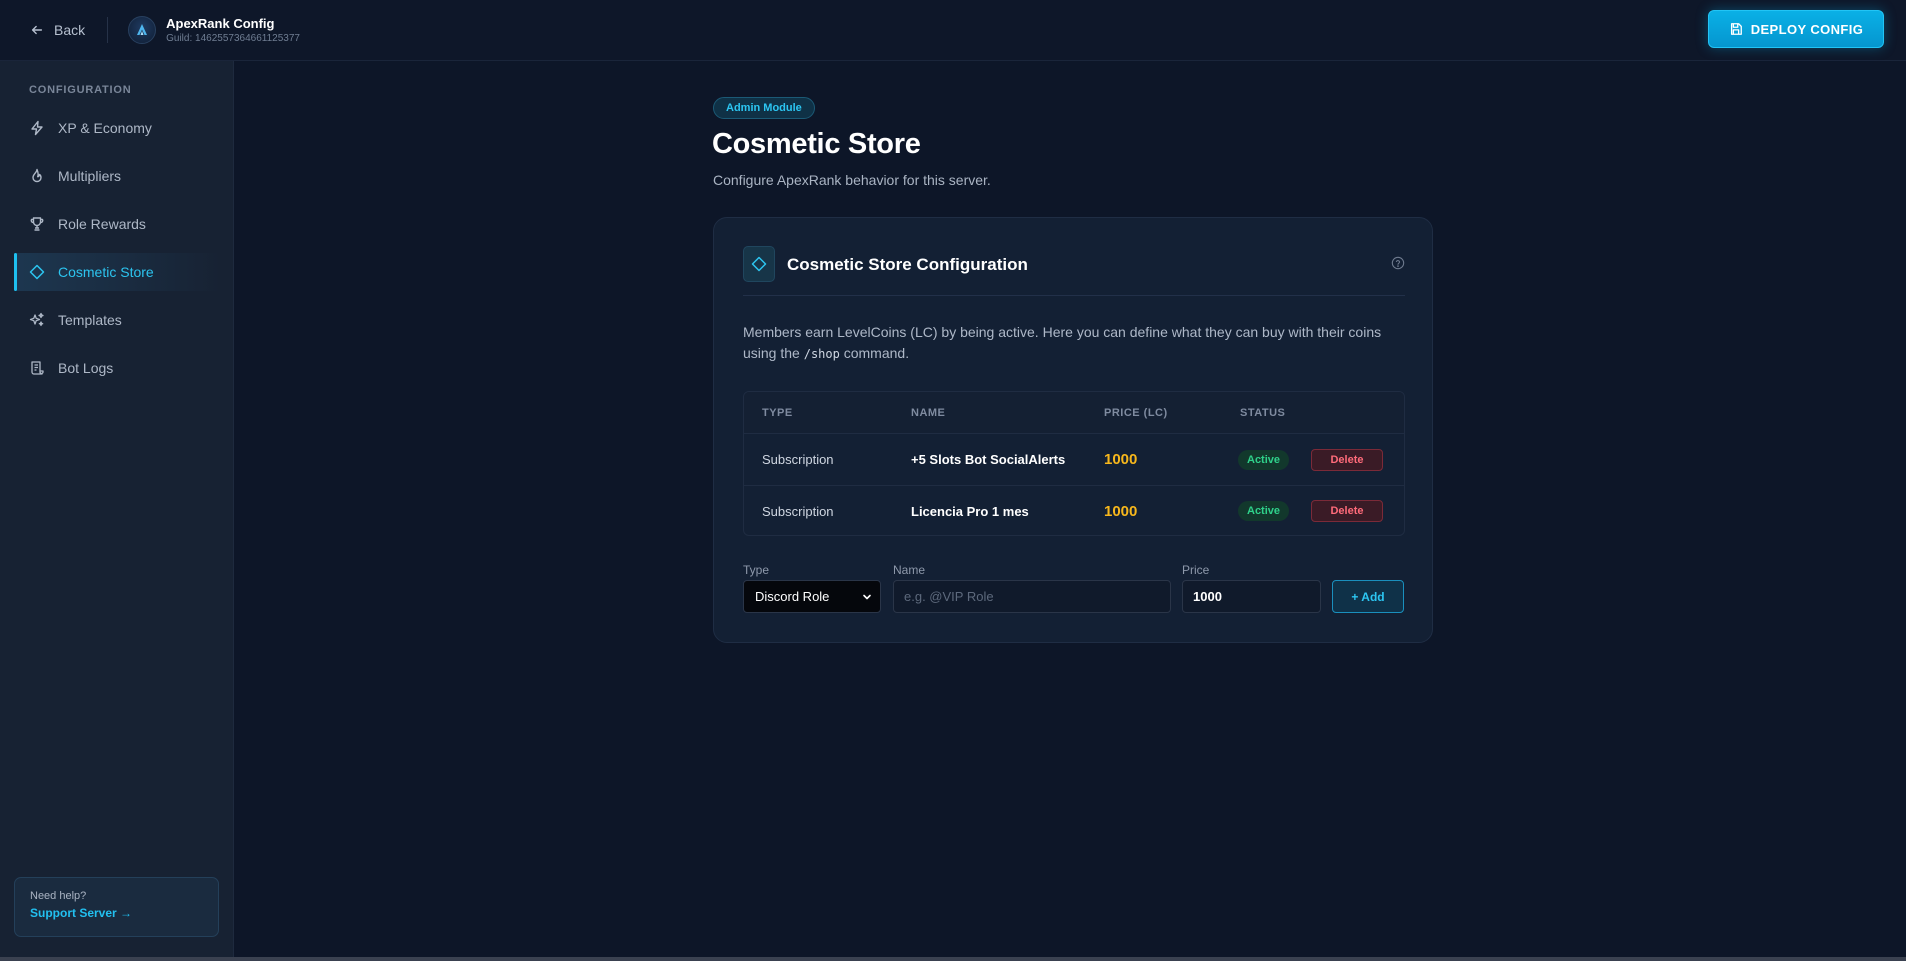  Describe the element at coordinates (909, 570) in the screenshot. I see `name-label: Name` at that location.